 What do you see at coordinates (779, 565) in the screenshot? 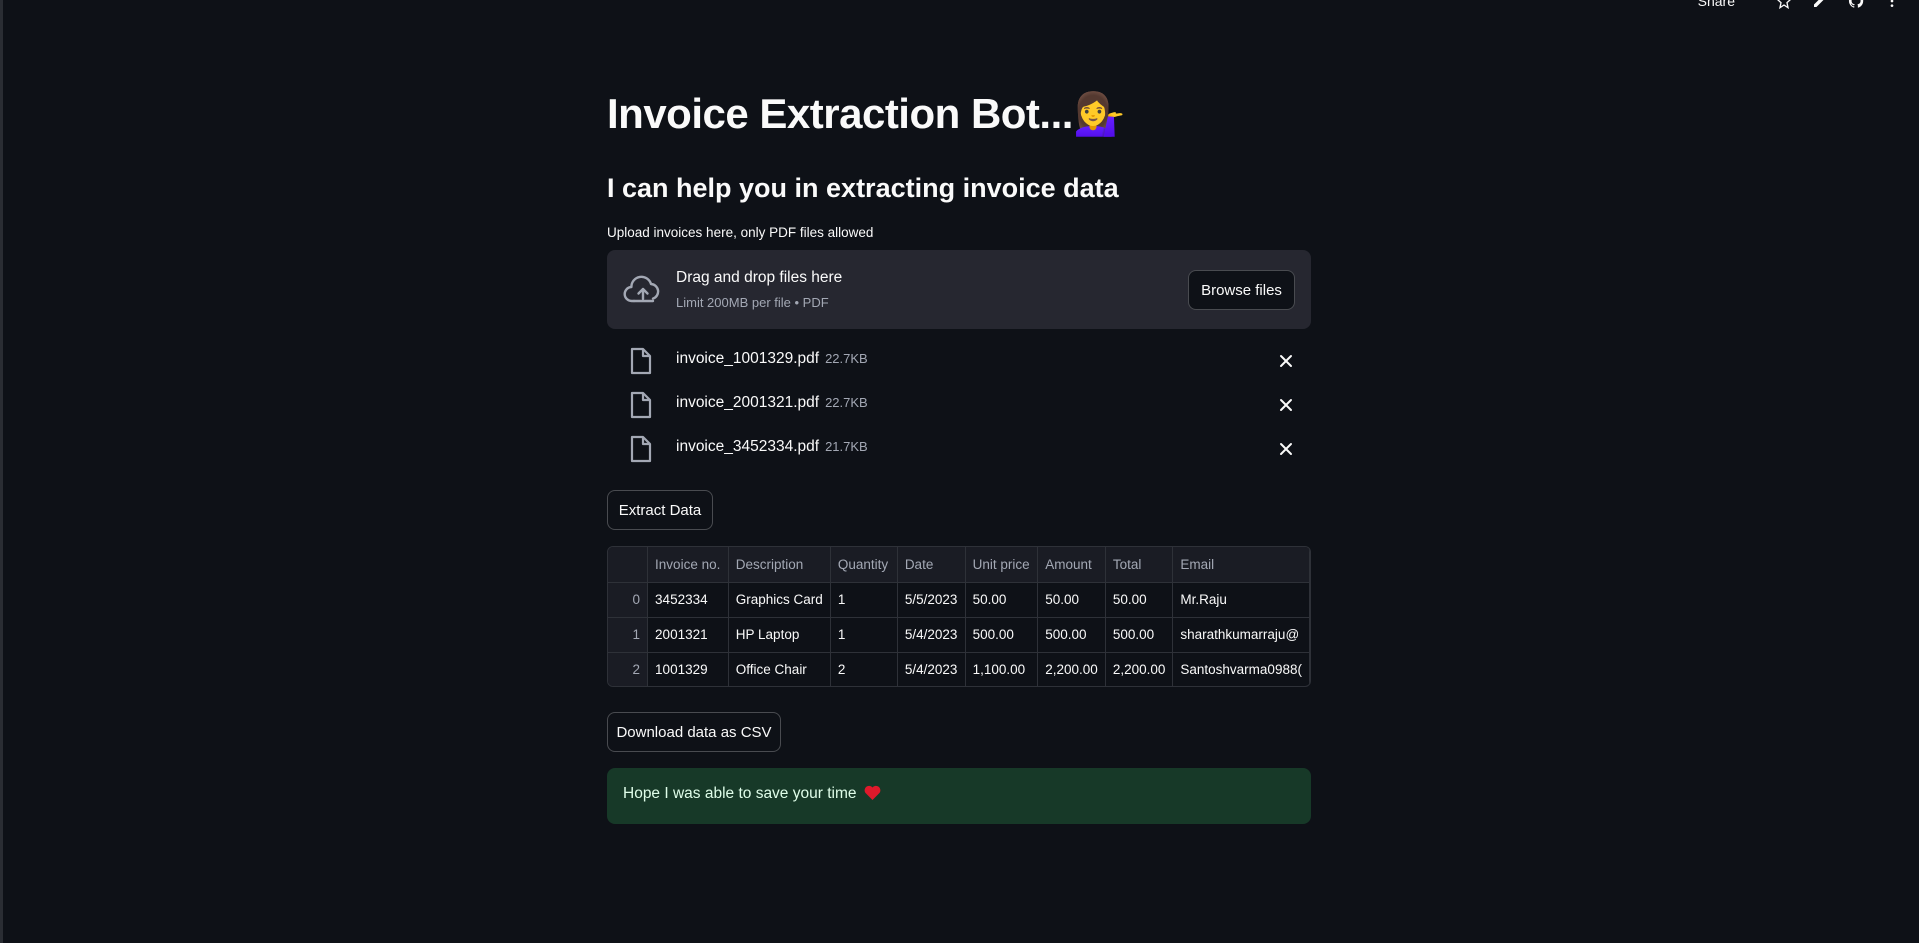
I see `column-header: Description` at bounding box center [779, 565].